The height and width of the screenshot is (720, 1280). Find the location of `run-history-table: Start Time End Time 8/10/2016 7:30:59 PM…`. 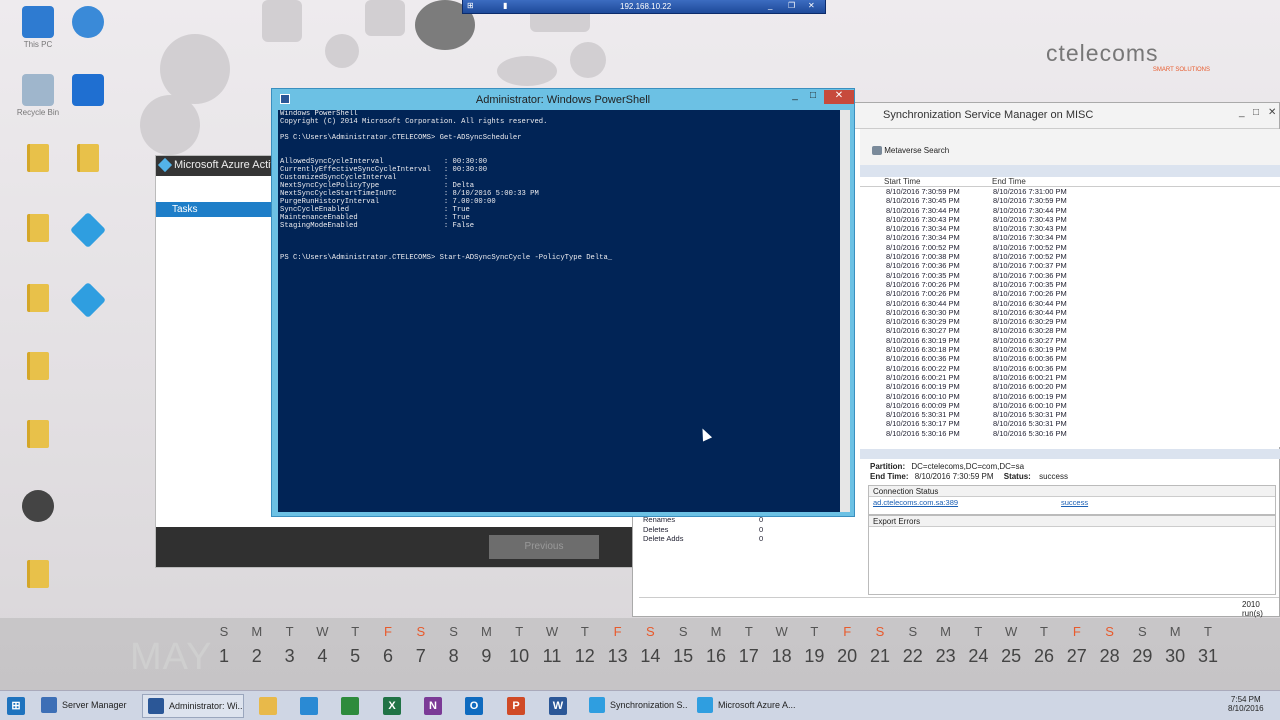

run-history-table: Start Time End Time 8/10/2016 7:30:59 PM… is located at coordinates (1070, 312).